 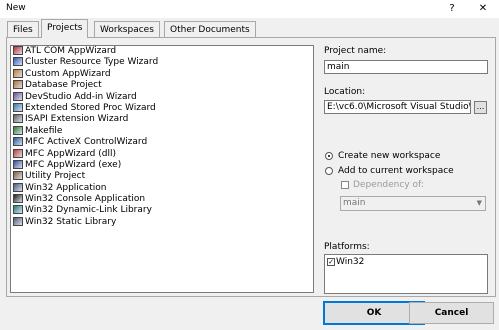 I want to click on list-item: MFC AppWizard (exe), so click(x=162, y=165).